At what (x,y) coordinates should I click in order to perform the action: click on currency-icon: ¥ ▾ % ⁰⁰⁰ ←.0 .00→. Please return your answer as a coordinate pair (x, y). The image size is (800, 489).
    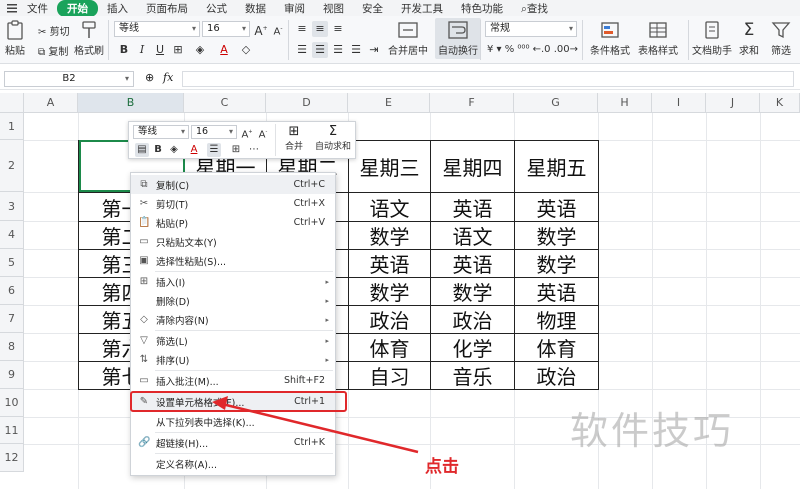
    Looking at the image, I should click on (532, 49).